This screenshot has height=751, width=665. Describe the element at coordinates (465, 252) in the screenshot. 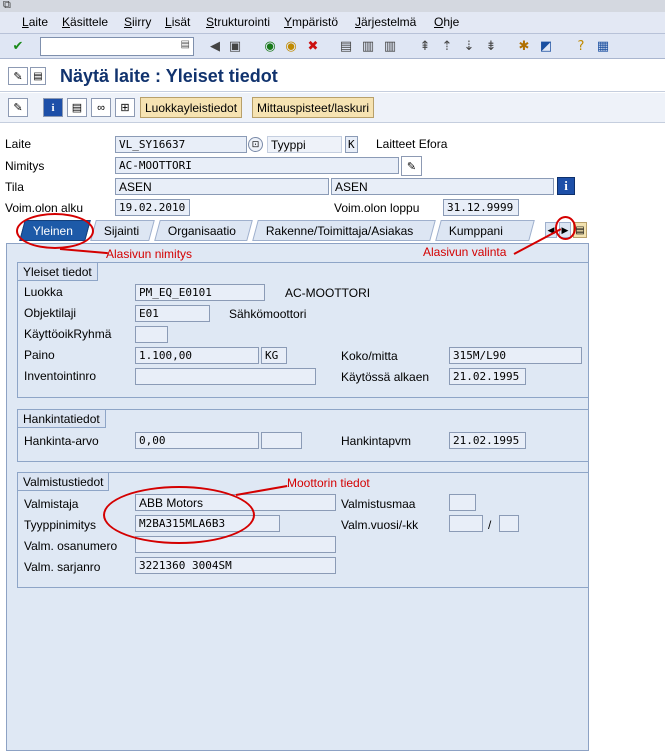

I see `tab-select-annotation: Alasivun valinta` at that location.